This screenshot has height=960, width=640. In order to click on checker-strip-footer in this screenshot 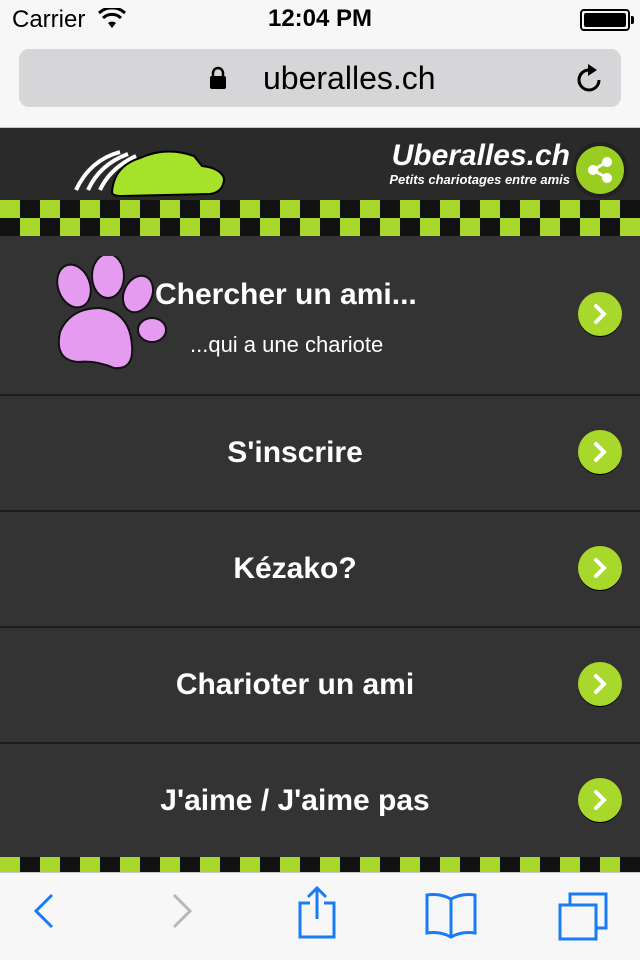, I will do `click(320, 865)`.